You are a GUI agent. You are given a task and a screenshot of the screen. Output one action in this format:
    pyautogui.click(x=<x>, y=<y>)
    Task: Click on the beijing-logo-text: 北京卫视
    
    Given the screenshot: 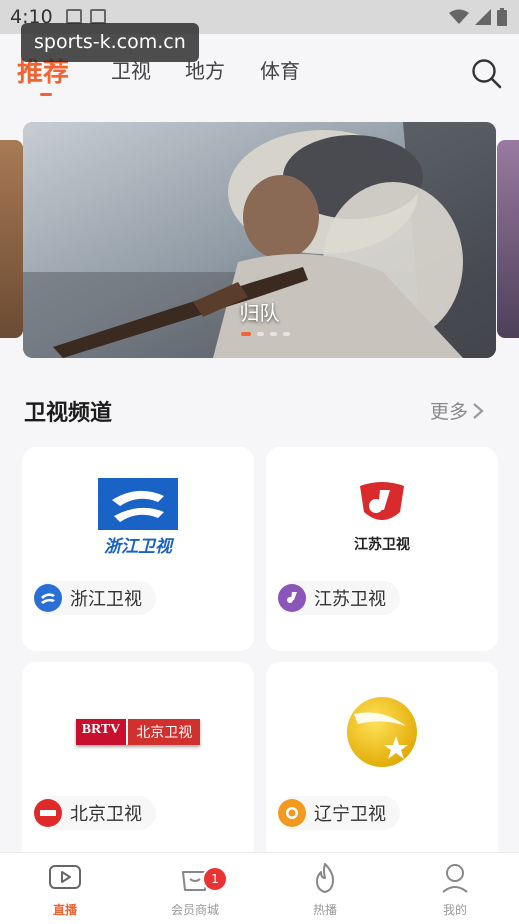 What is the action you would take?
    pyautogui.click(x=163, y=732)
    